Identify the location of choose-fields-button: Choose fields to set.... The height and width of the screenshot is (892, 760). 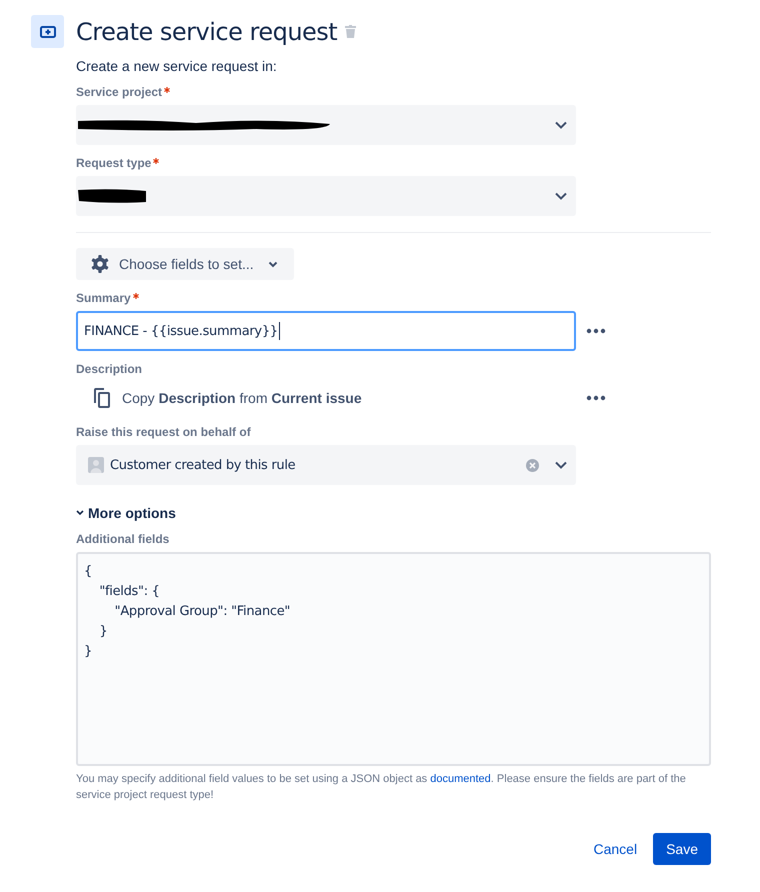
(185, 264).